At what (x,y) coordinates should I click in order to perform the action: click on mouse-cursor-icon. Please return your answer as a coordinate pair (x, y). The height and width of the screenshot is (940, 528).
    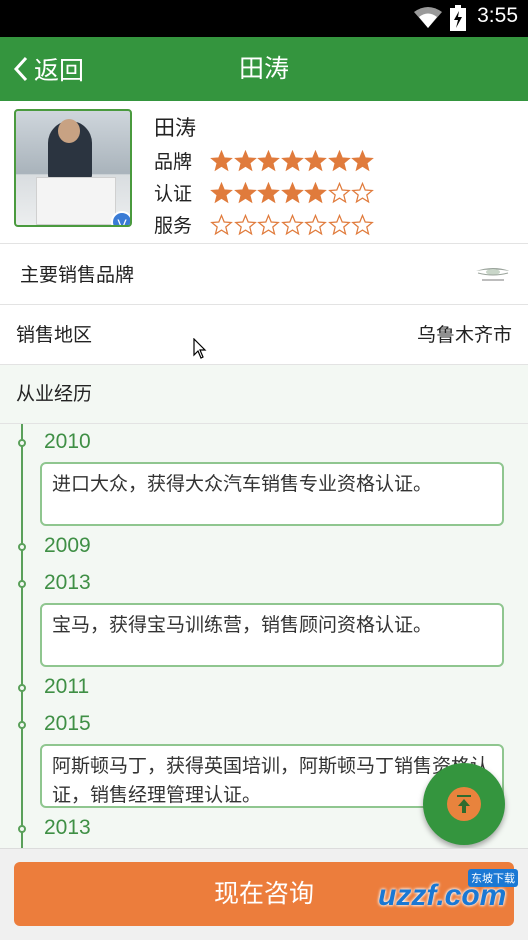
    Looking at the image, I should click on (200, 350).